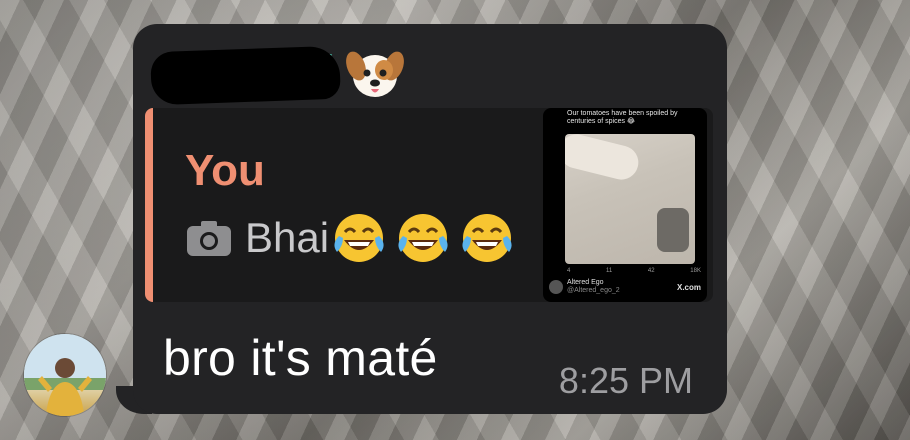 The width and height of the screenshot is (910, 440). I want to click on stat-reposts: 11, so click(609, 271).